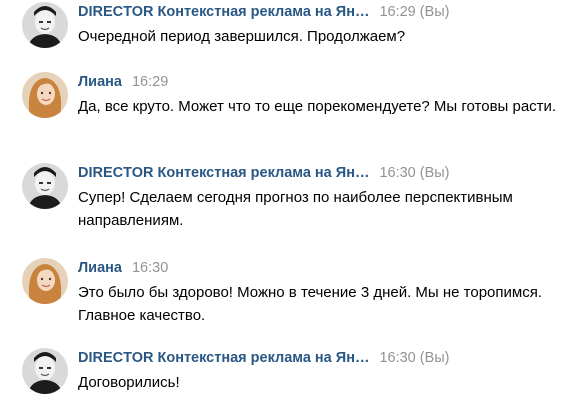 Image resolution: width=574 pixels, height=404 pixels. What do you see at coordinates (129, 382) in the screenshot?
I see `message-text: Договорились!` at bounding box center [129, 382].